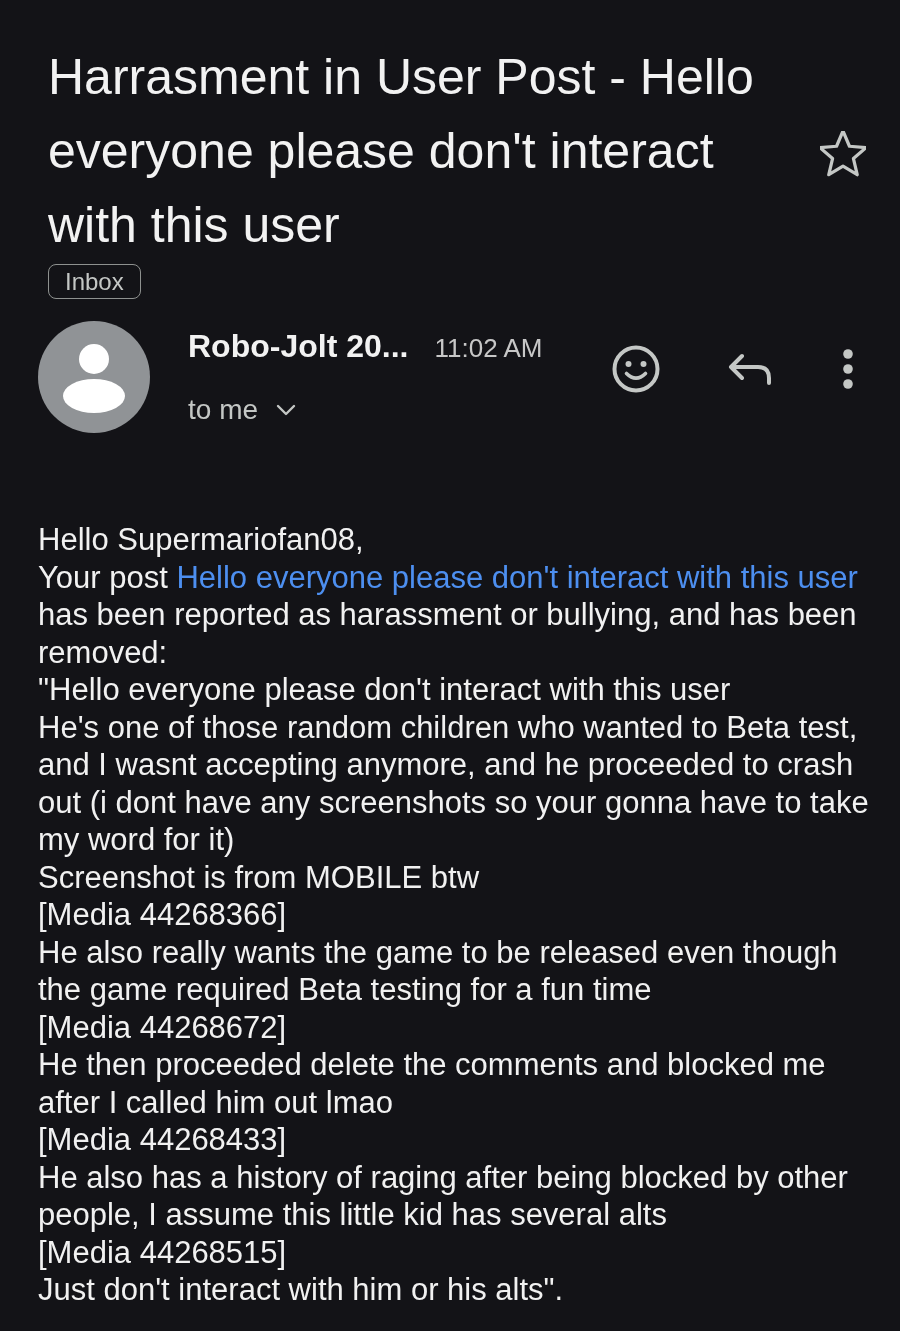 The height and width of the screenshot is (1331, 900). What do you see at coordinates (94, 281) in the screenshot?
I see `inbox-label: Inbox` at bounding box center [94, 281].